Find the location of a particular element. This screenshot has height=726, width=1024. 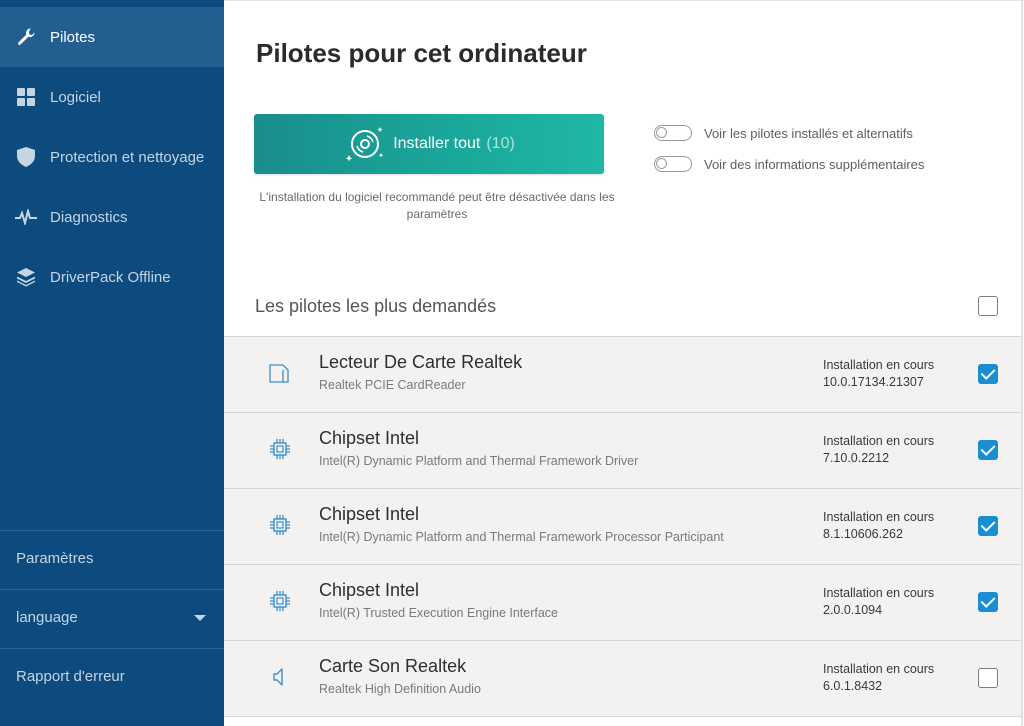

sidebar-item-pilotes: Pilotes is located at coordinates (112, 37).